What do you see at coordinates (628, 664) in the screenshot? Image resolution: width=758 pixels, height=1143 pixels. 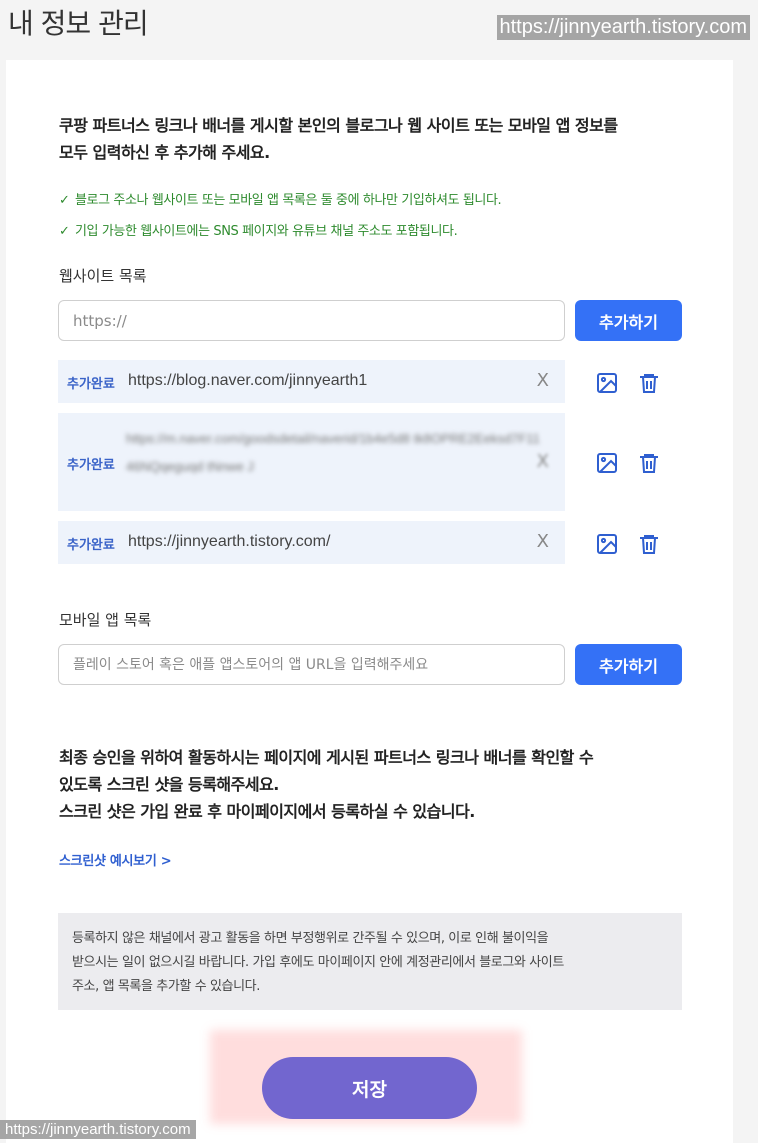 I see `add-app-button: 추가하기` at bounding box center [628, 664].